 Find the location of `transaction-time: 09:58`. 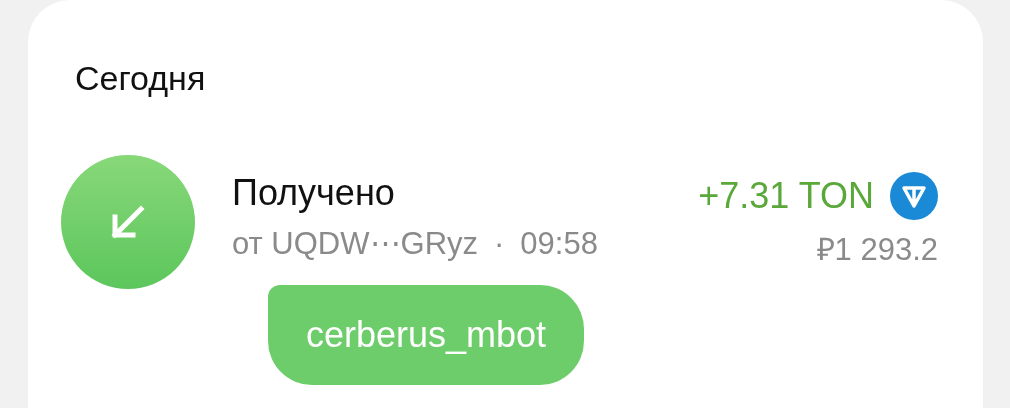

transaction-time: 09:58 is located at coordinates (559, 244).